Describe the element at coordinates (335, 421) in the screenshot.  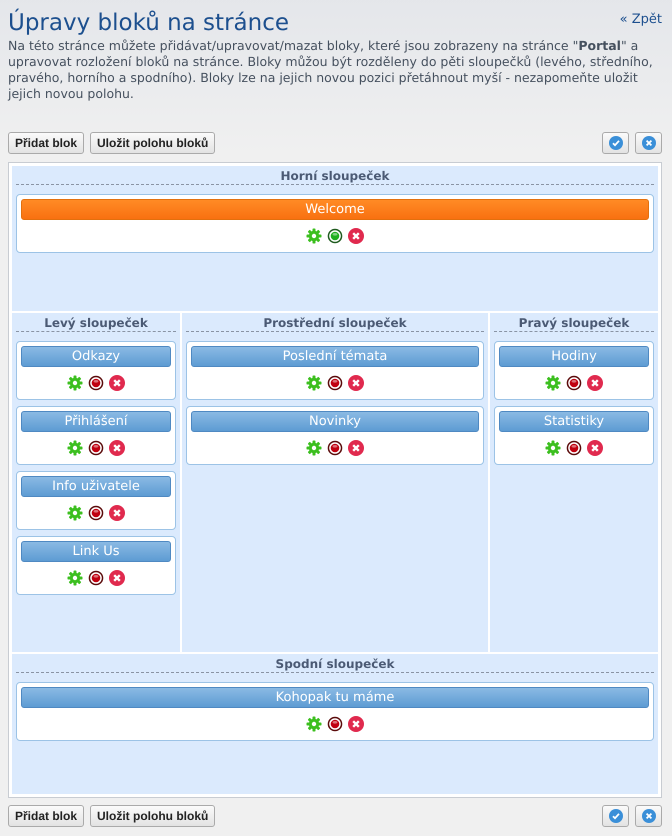
I see `block-title: Novinky` at that location.